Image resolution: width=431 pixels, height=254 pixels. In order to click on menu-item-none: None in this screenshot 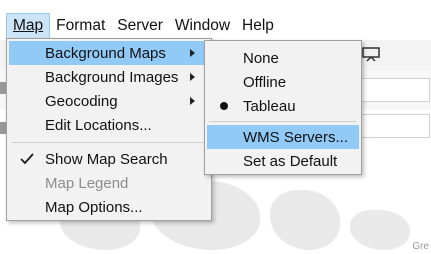, I will do `click(283, 58)`.